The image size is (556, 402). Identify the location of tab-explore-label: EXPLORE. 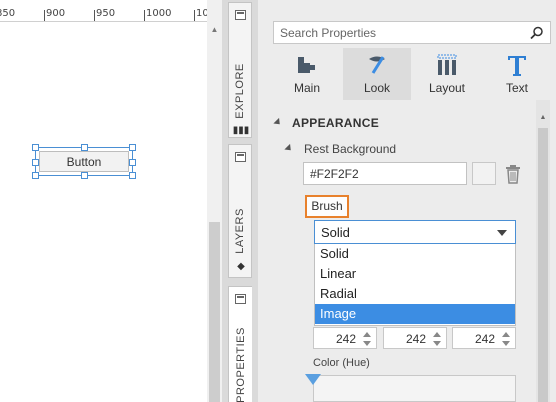
(240, 91).